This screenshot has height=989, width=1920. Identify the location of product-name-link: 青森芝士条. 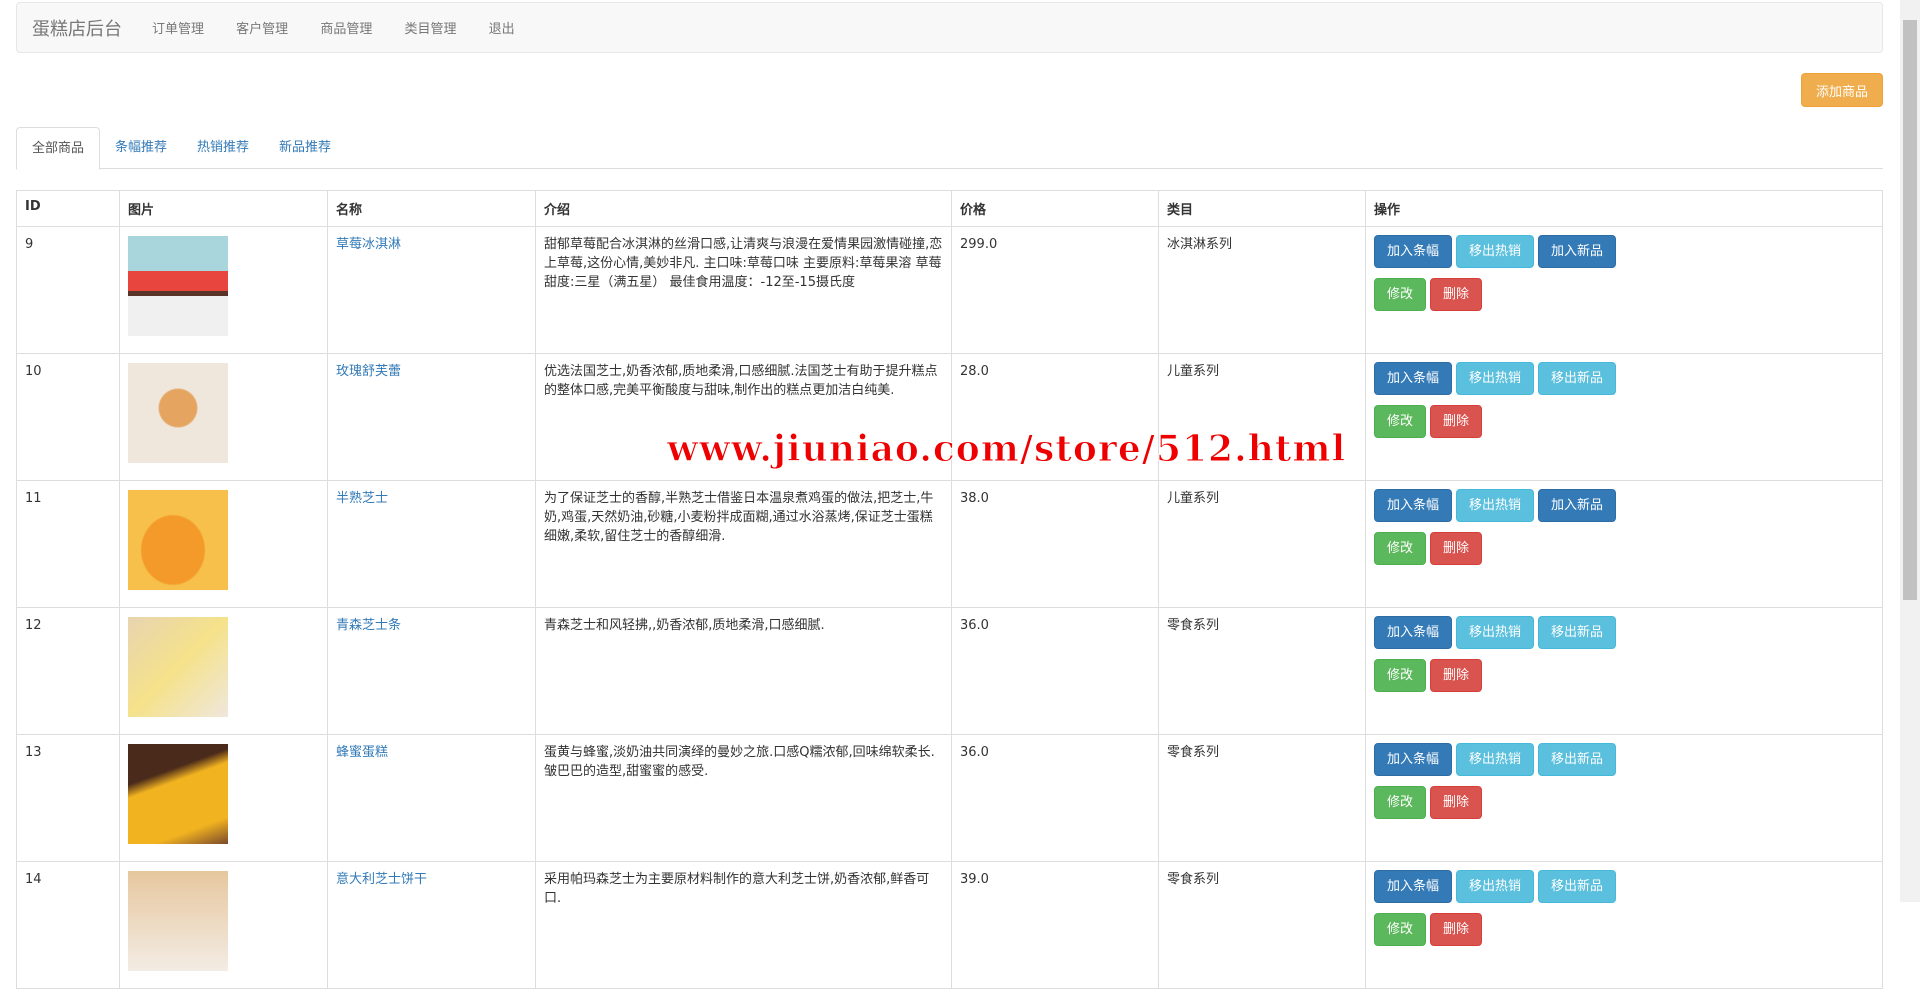
(368, 625).